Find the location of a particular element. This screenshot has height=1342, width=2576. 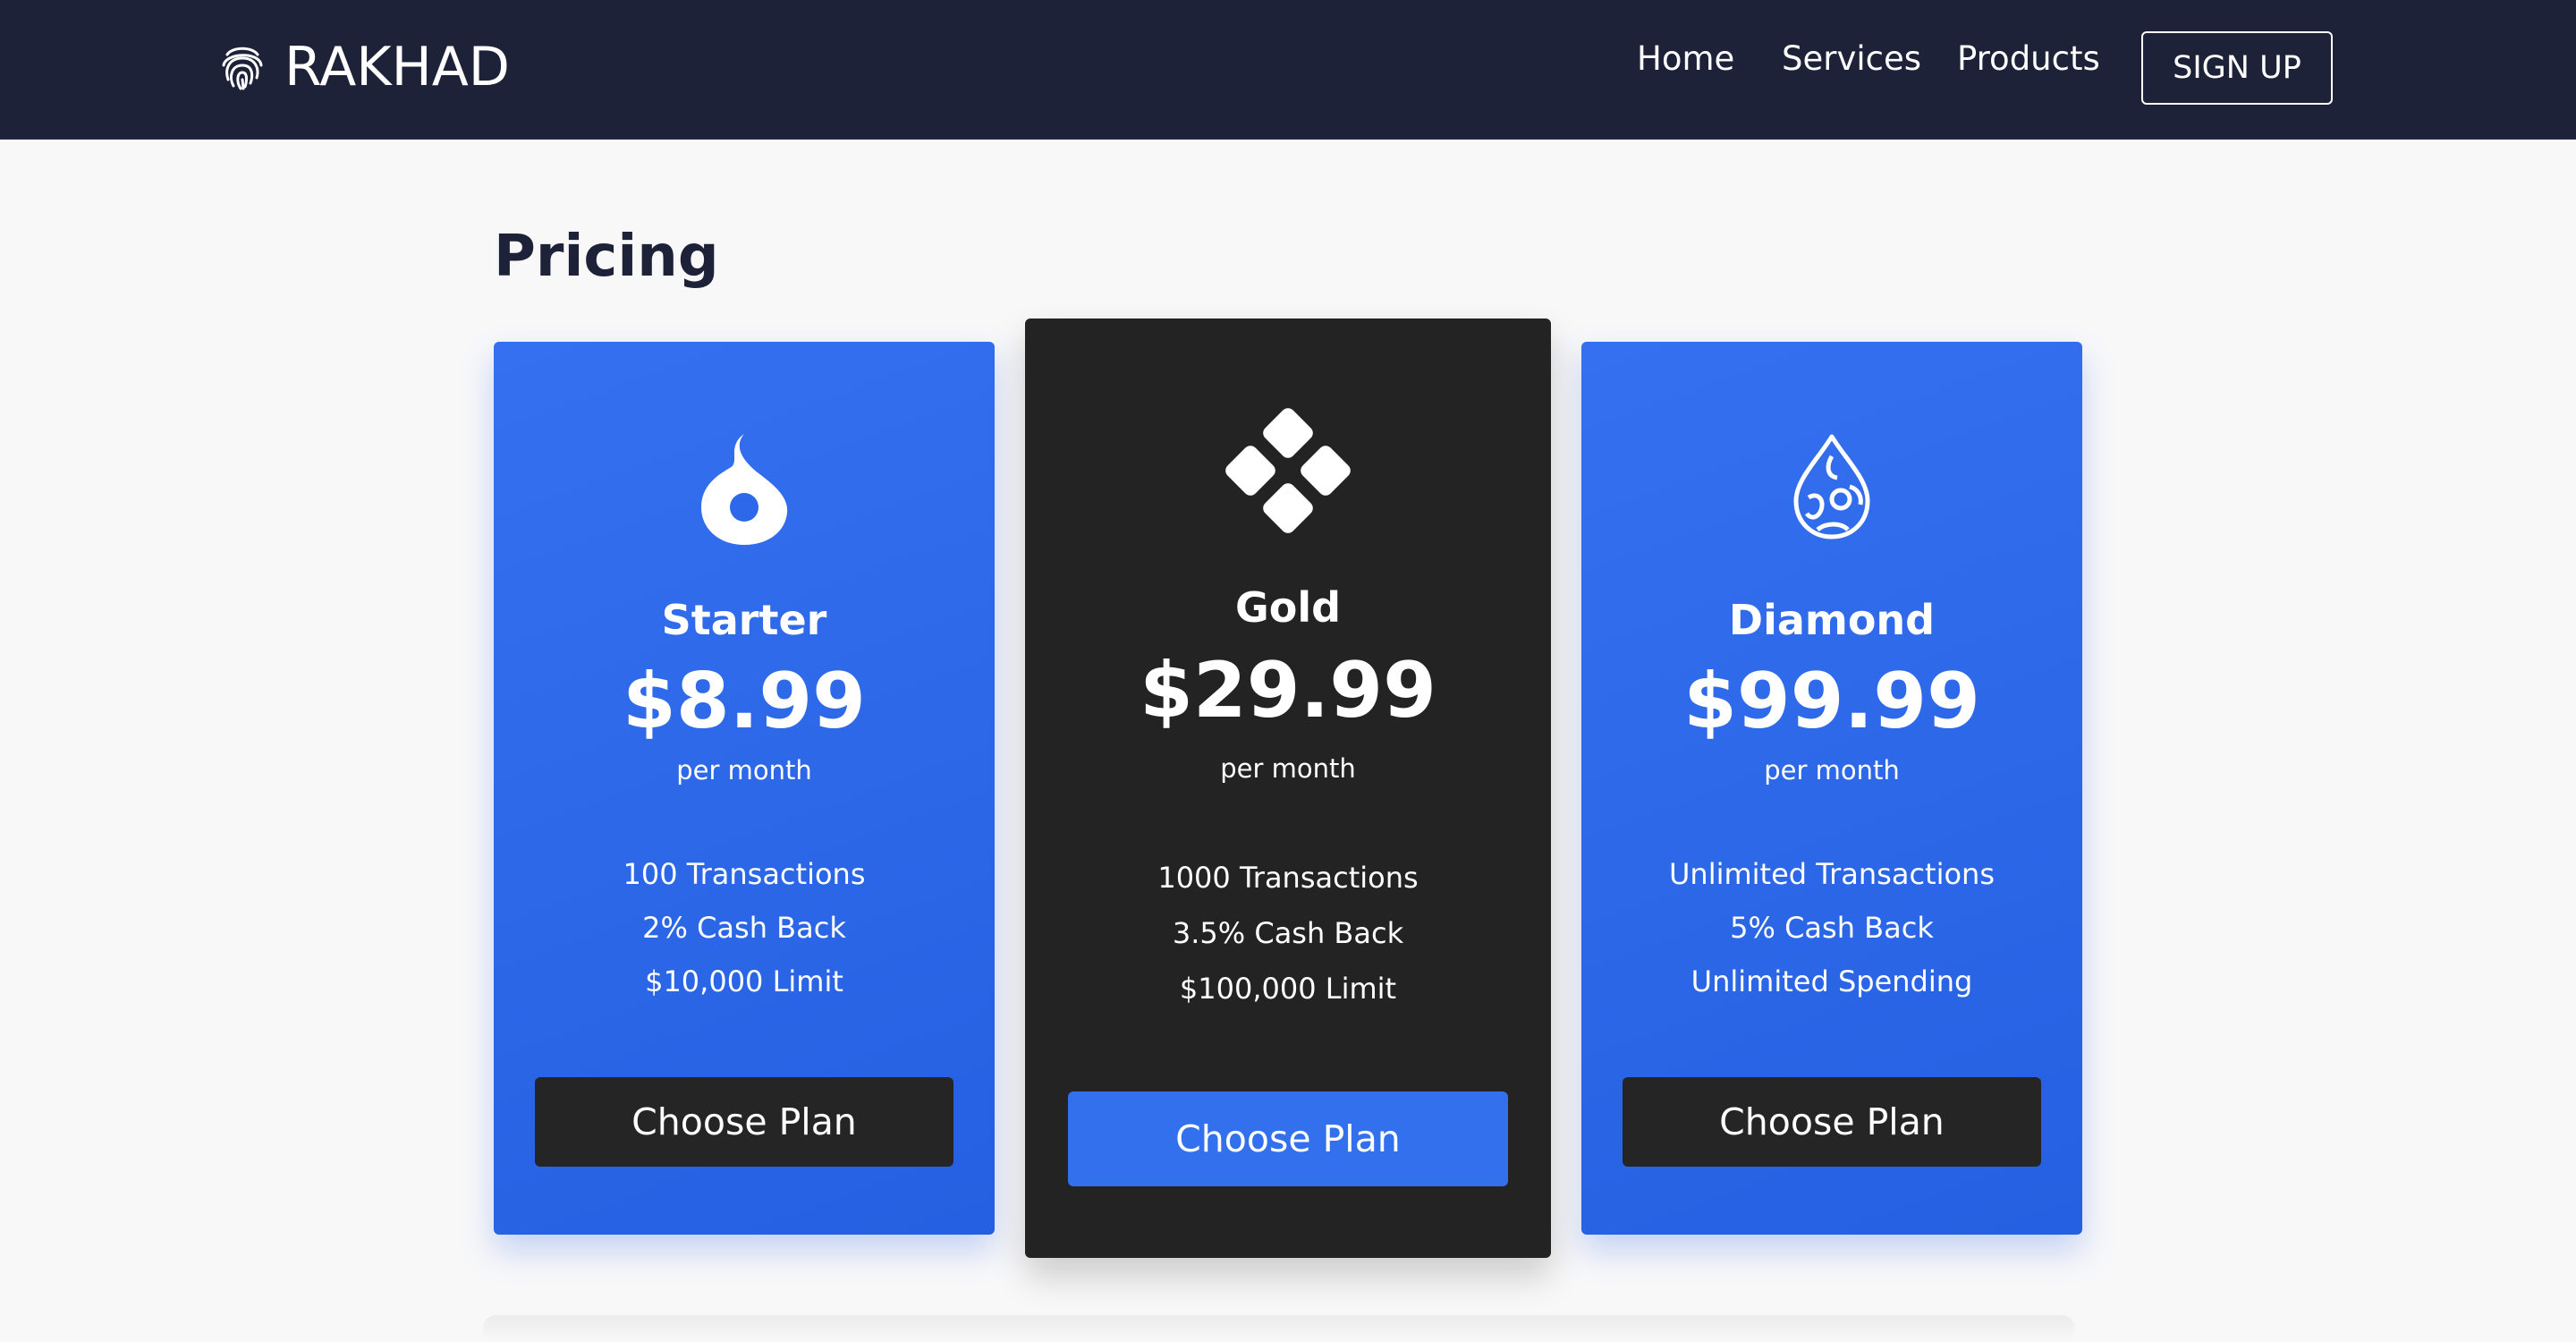

sign-up-button: SIGN UP is located at coordinates (2237, 68).